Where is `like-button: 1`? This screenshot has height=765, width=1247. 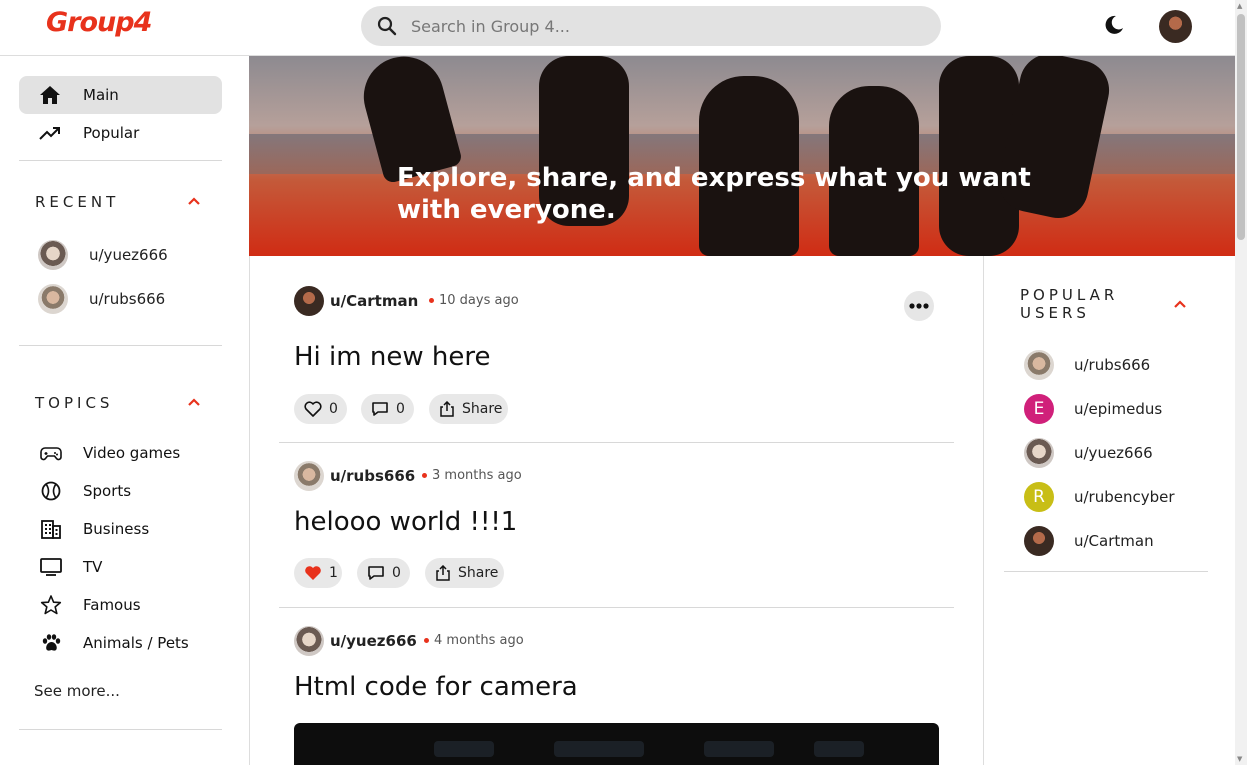
like-button: 1 is located at coordinates (318, 573).